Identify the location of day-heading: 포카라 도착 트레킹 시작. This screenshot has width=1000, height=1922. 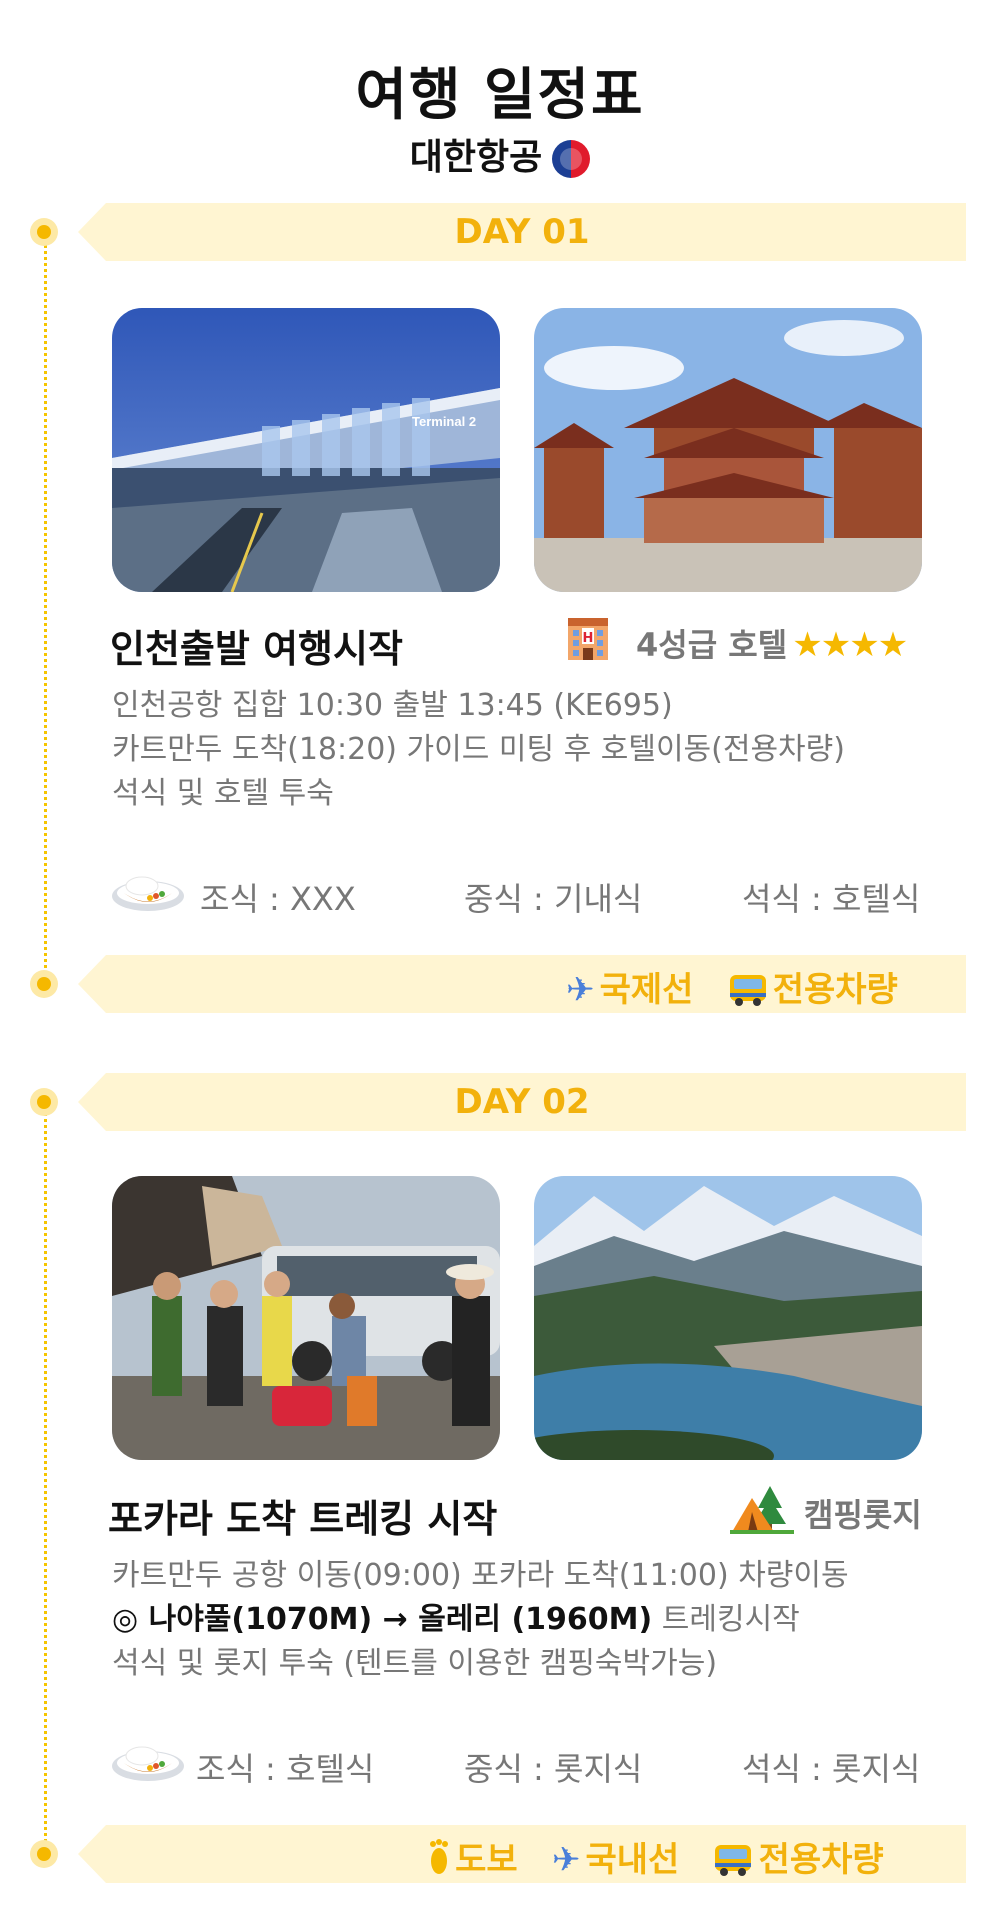
(303, 1519).